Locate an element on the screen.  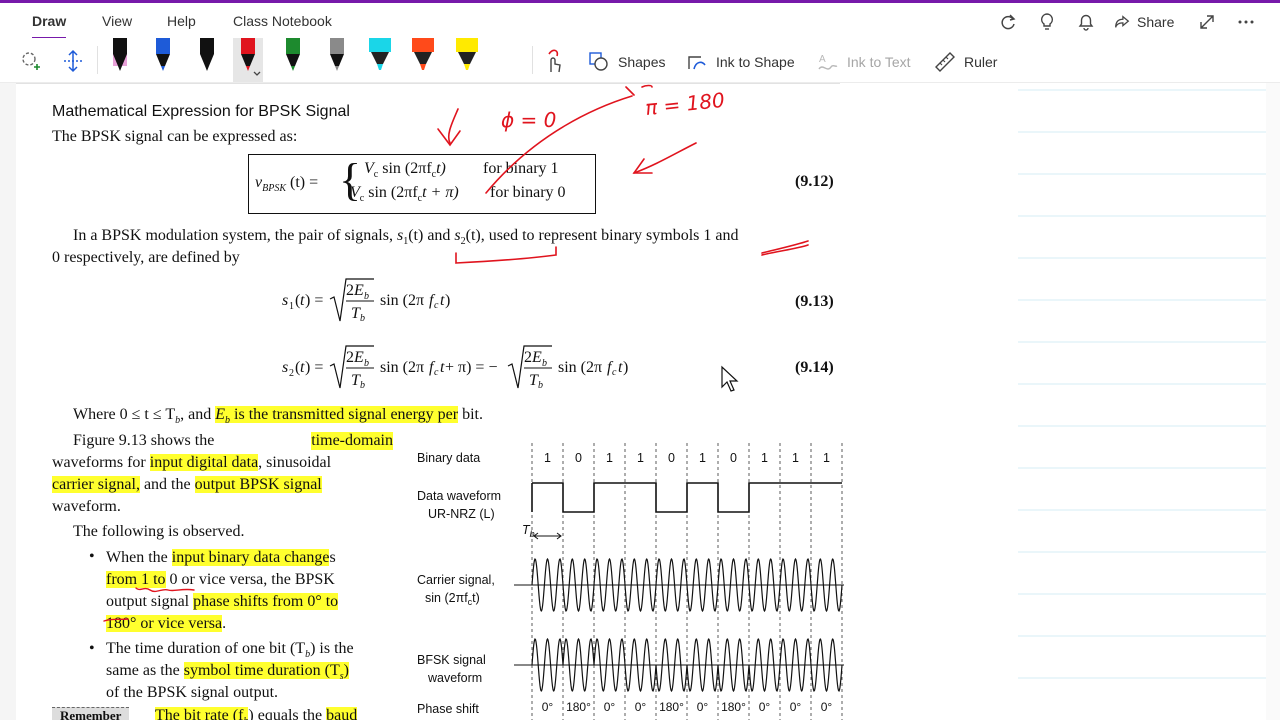
pen-green-icon is located at coordinates (293, 60).